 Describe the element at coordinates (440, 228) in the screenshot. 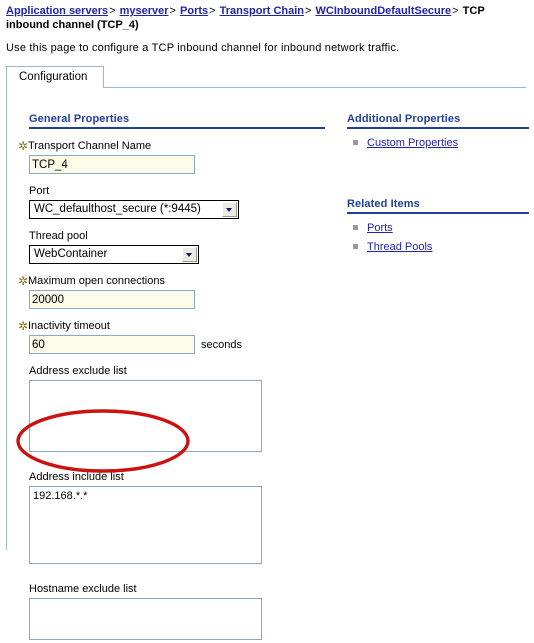

I see `list-item: Ports` at that location.